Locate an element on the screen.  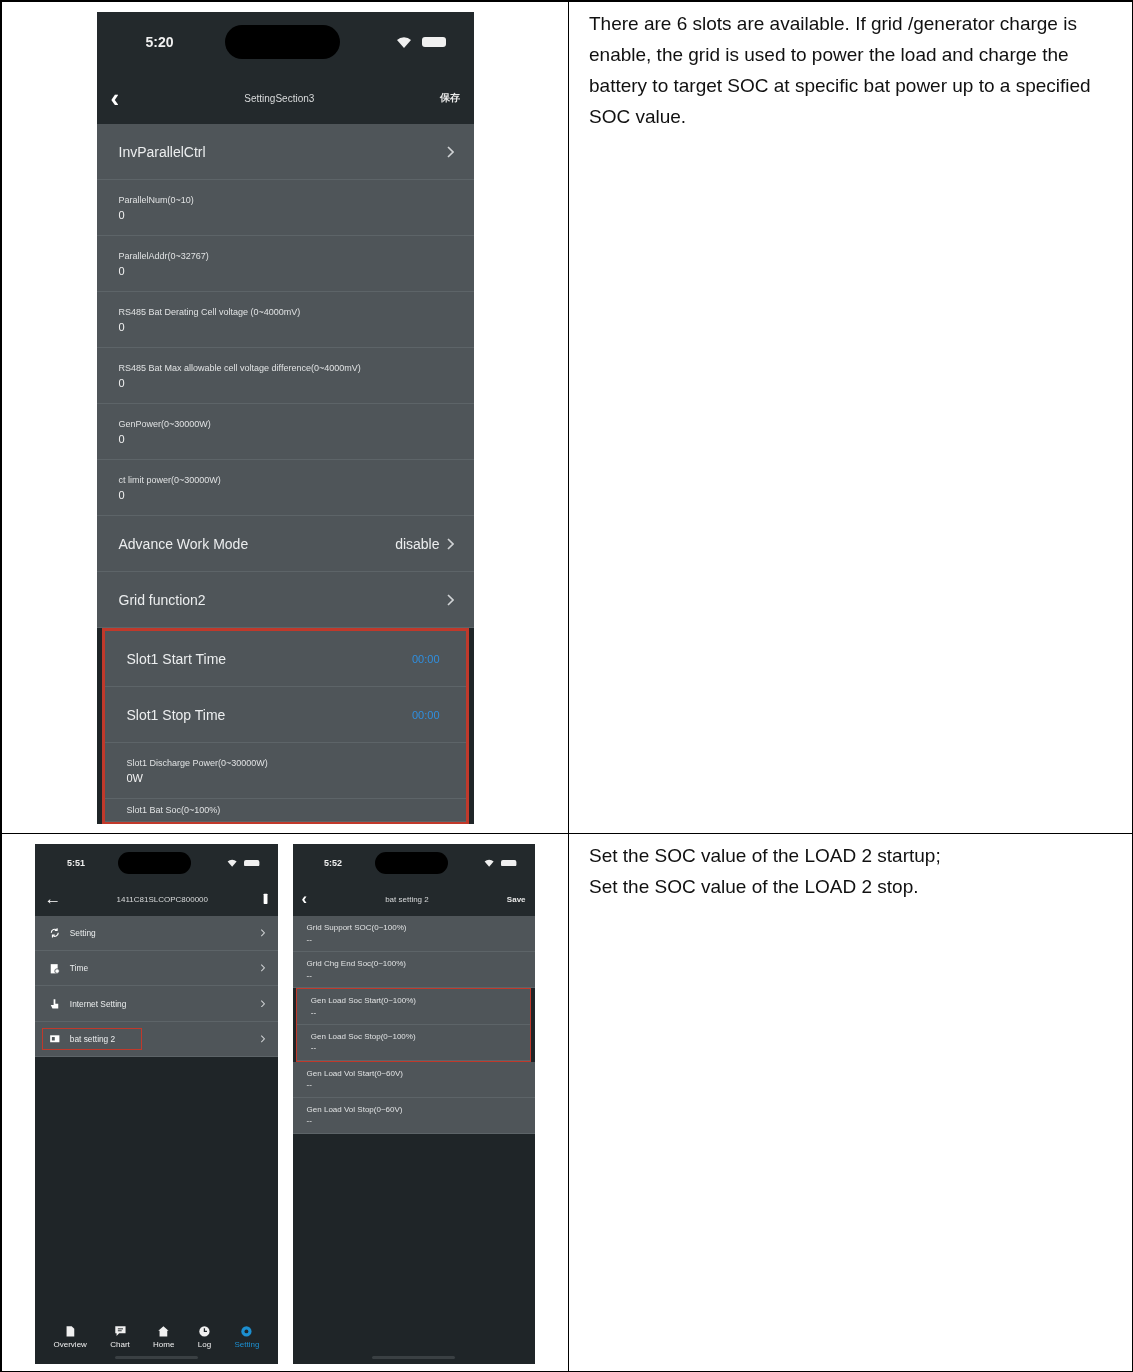
menu-row: bat setting 2 is located at coordinates (156, 1039).